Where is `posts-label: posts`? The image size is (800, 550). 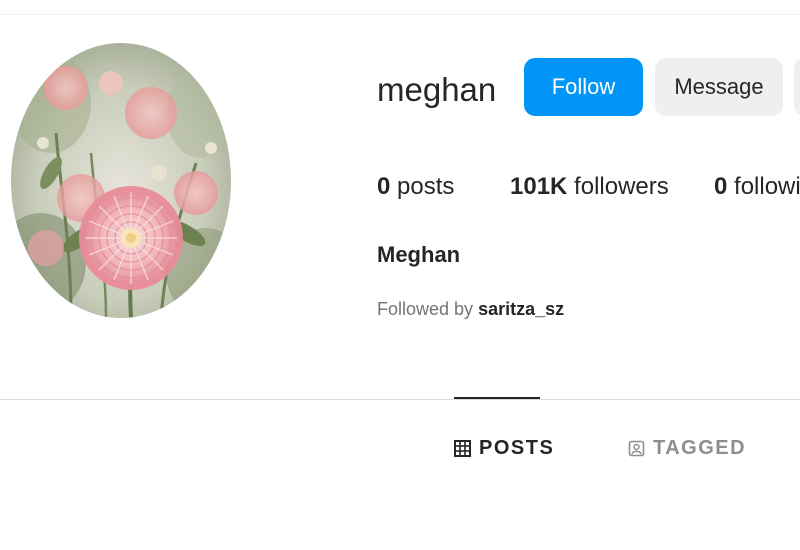
posts-label: posts is located at coordinates (426, 186).